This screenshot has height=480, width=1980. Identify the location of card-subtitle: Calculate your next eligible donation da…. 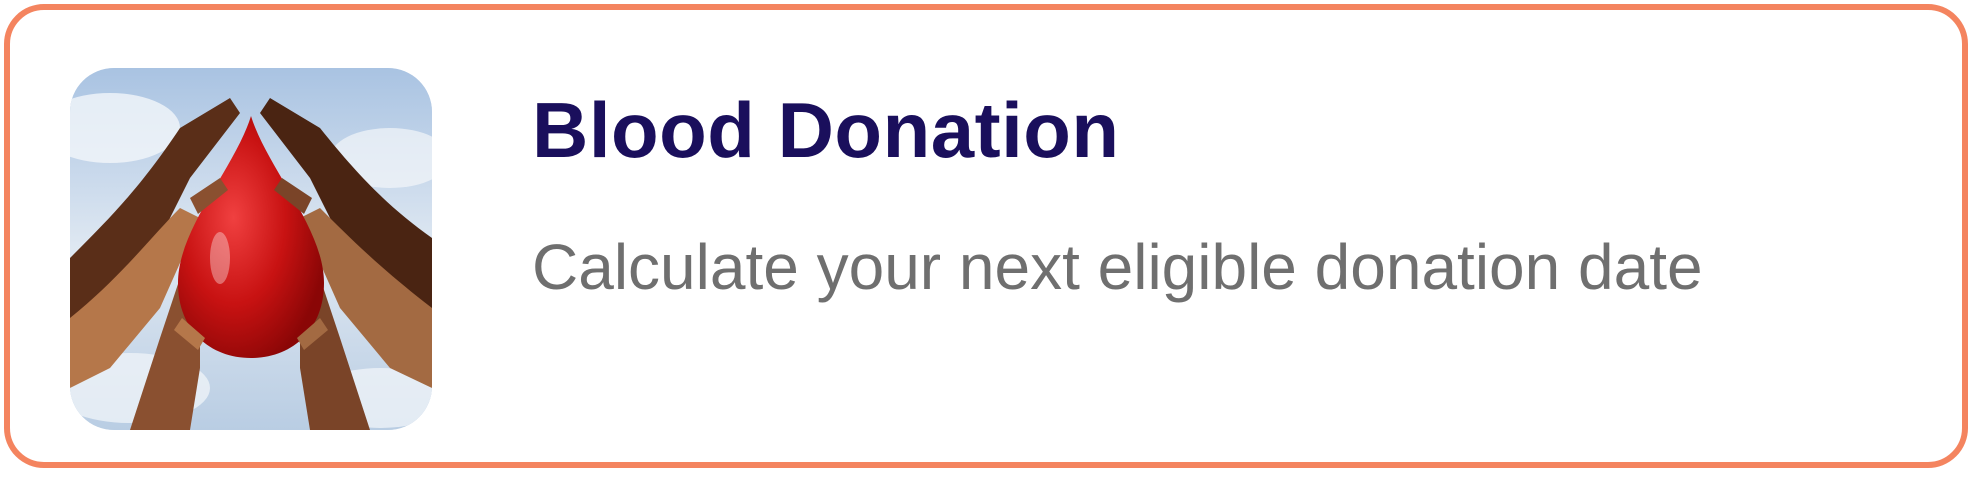
(1117, 267).